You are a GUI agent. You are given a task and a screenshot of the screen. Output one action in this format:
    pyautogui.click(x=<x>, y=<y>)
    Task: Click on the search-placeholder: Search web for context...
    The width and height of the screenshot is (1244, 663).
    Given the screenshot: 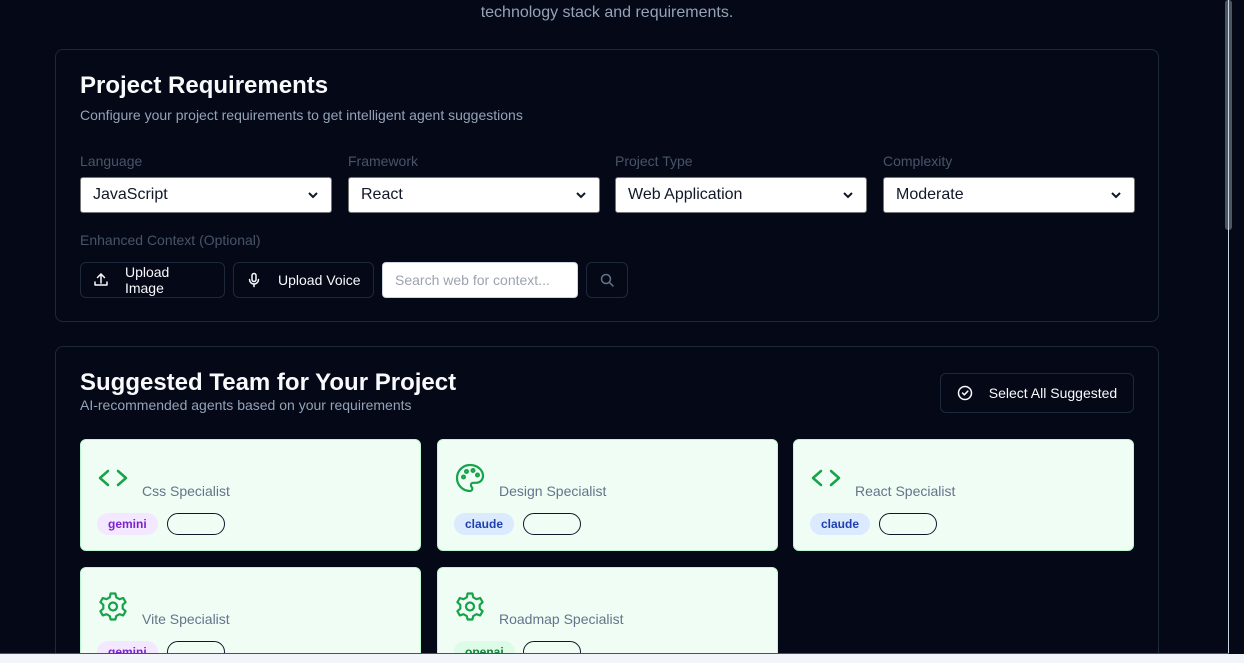 What is the action you would take?
    pyautogui.click(x=472, y=280)
    